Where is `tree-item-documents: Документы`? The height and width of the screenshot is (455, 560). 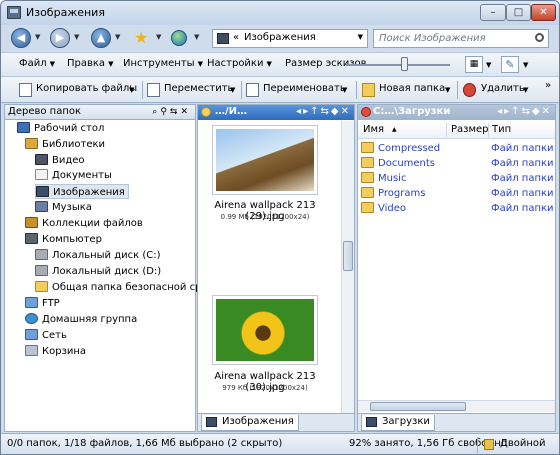 tree-item-documents: Документы is located at coordinates (73, 175).